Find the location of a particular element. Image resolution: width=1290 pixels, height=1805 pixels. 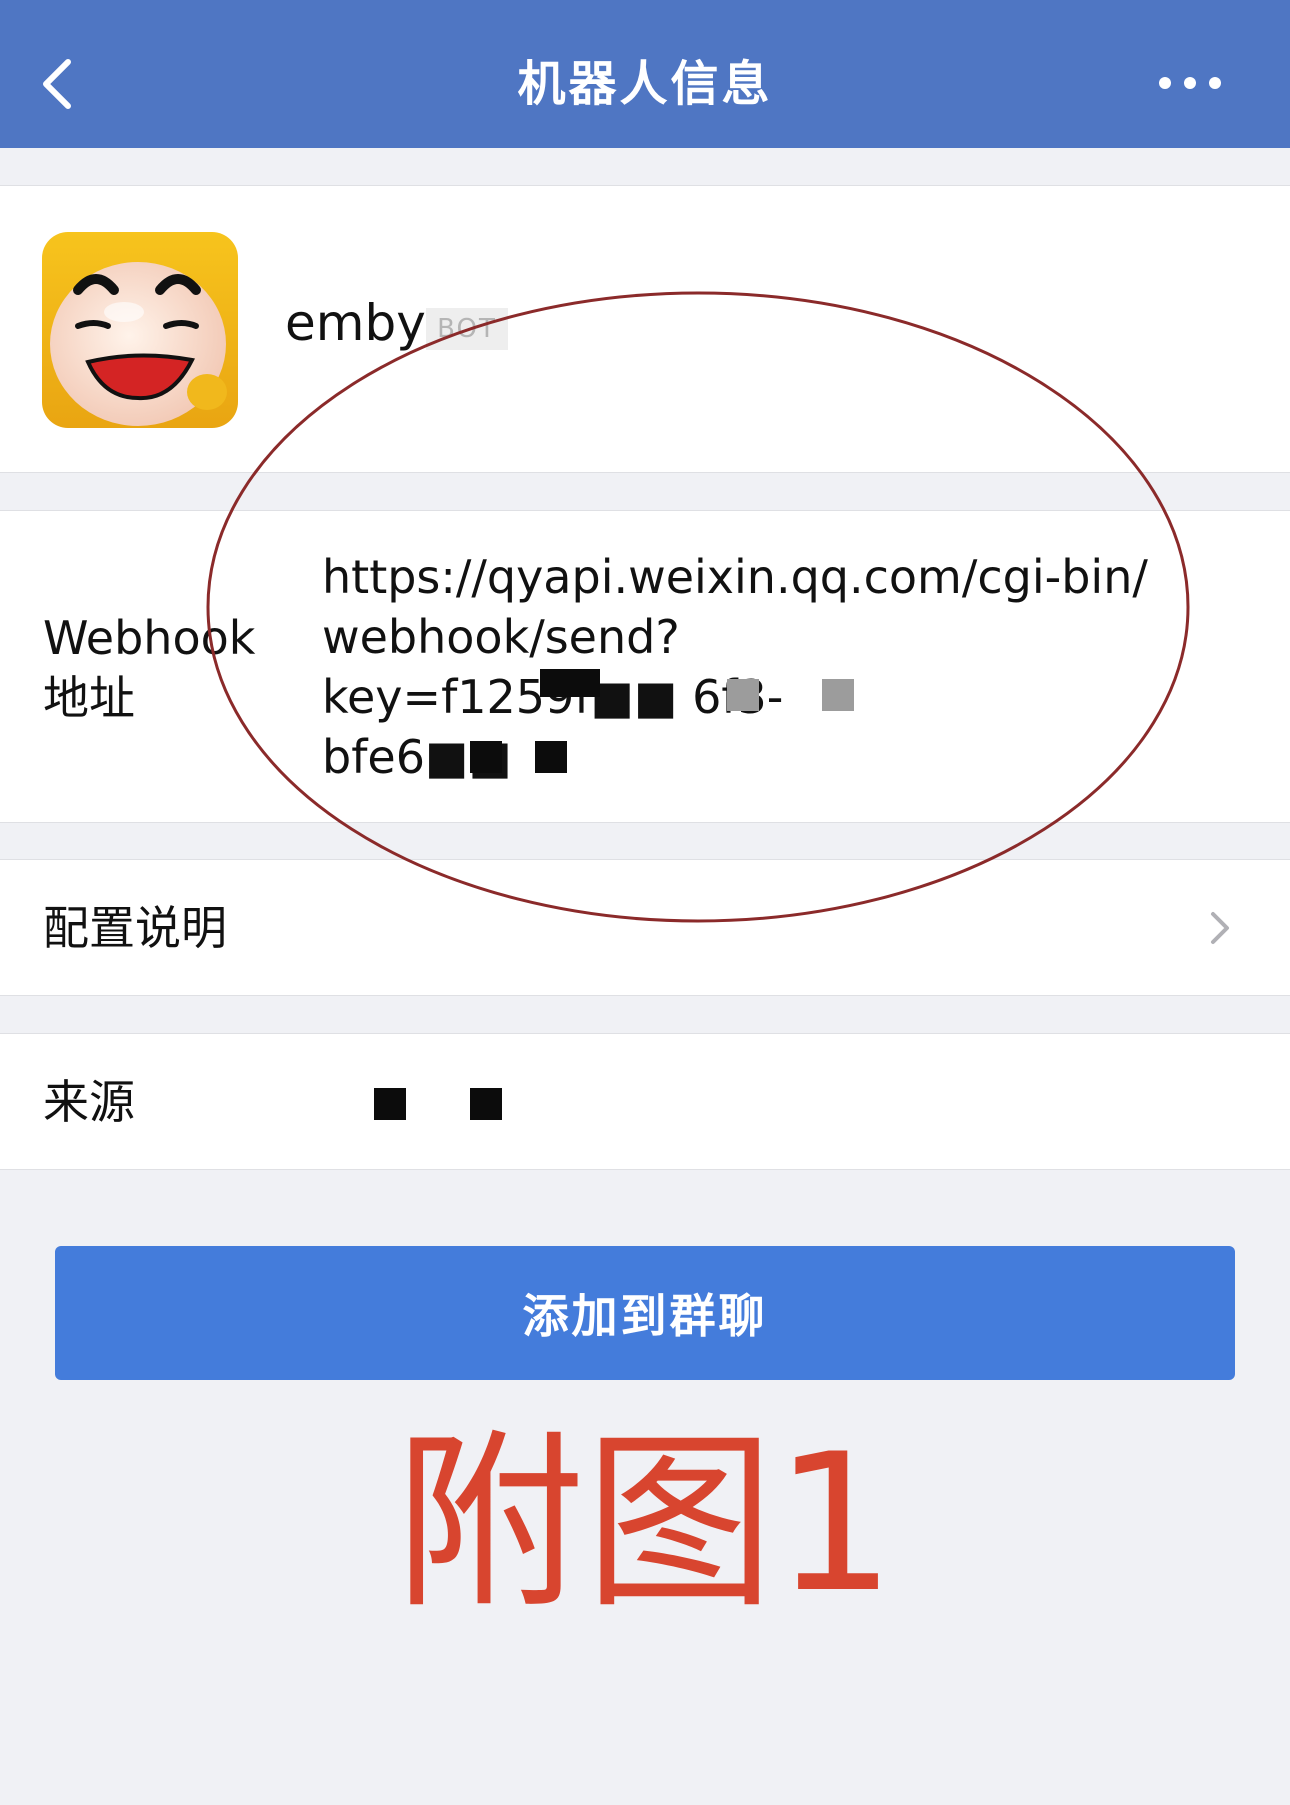

source-value is located at coordinates (472, 1102).